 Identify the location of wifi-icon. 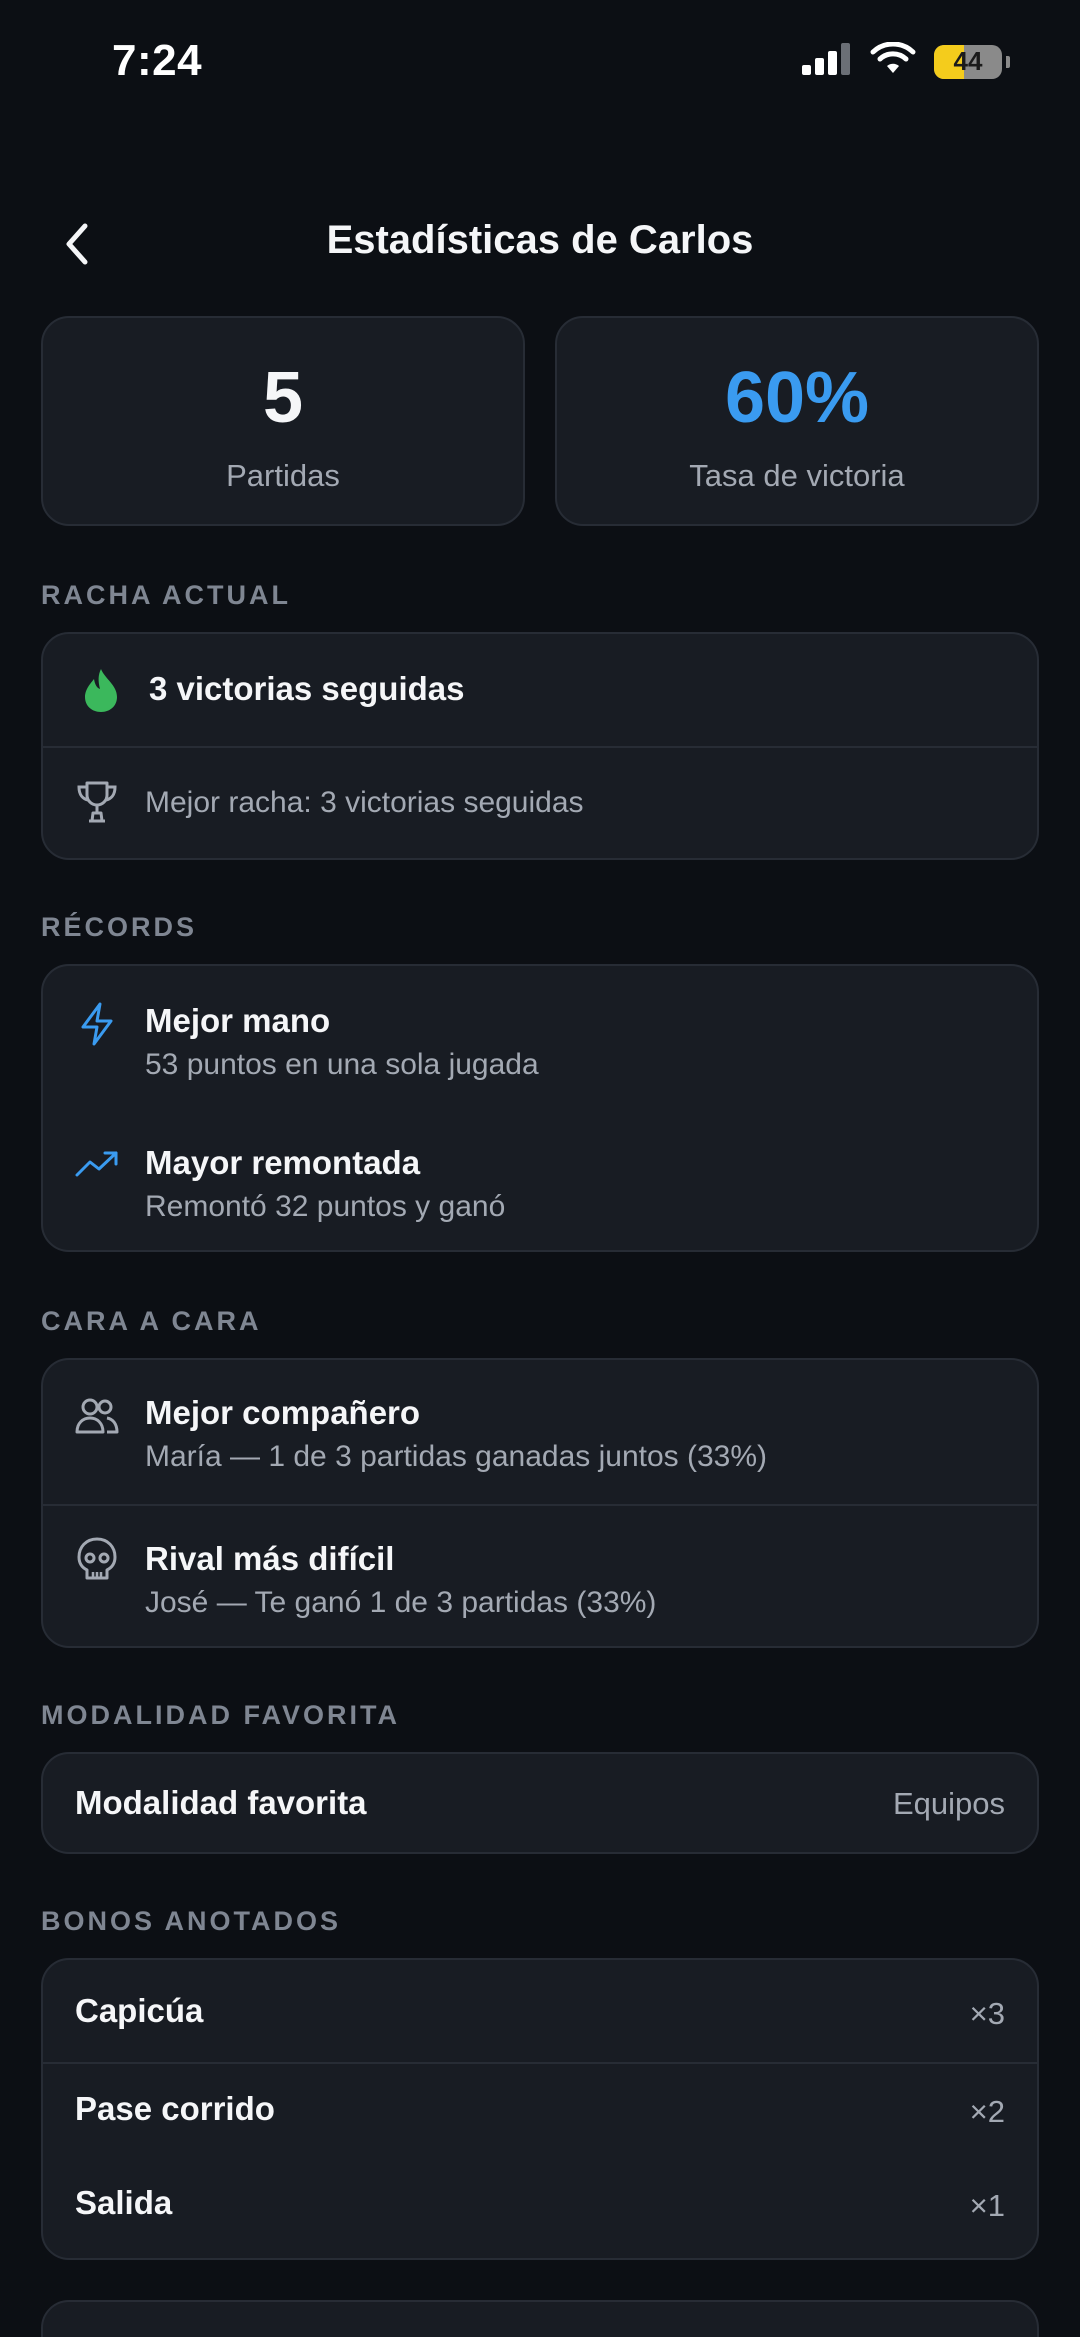
(893, 61).